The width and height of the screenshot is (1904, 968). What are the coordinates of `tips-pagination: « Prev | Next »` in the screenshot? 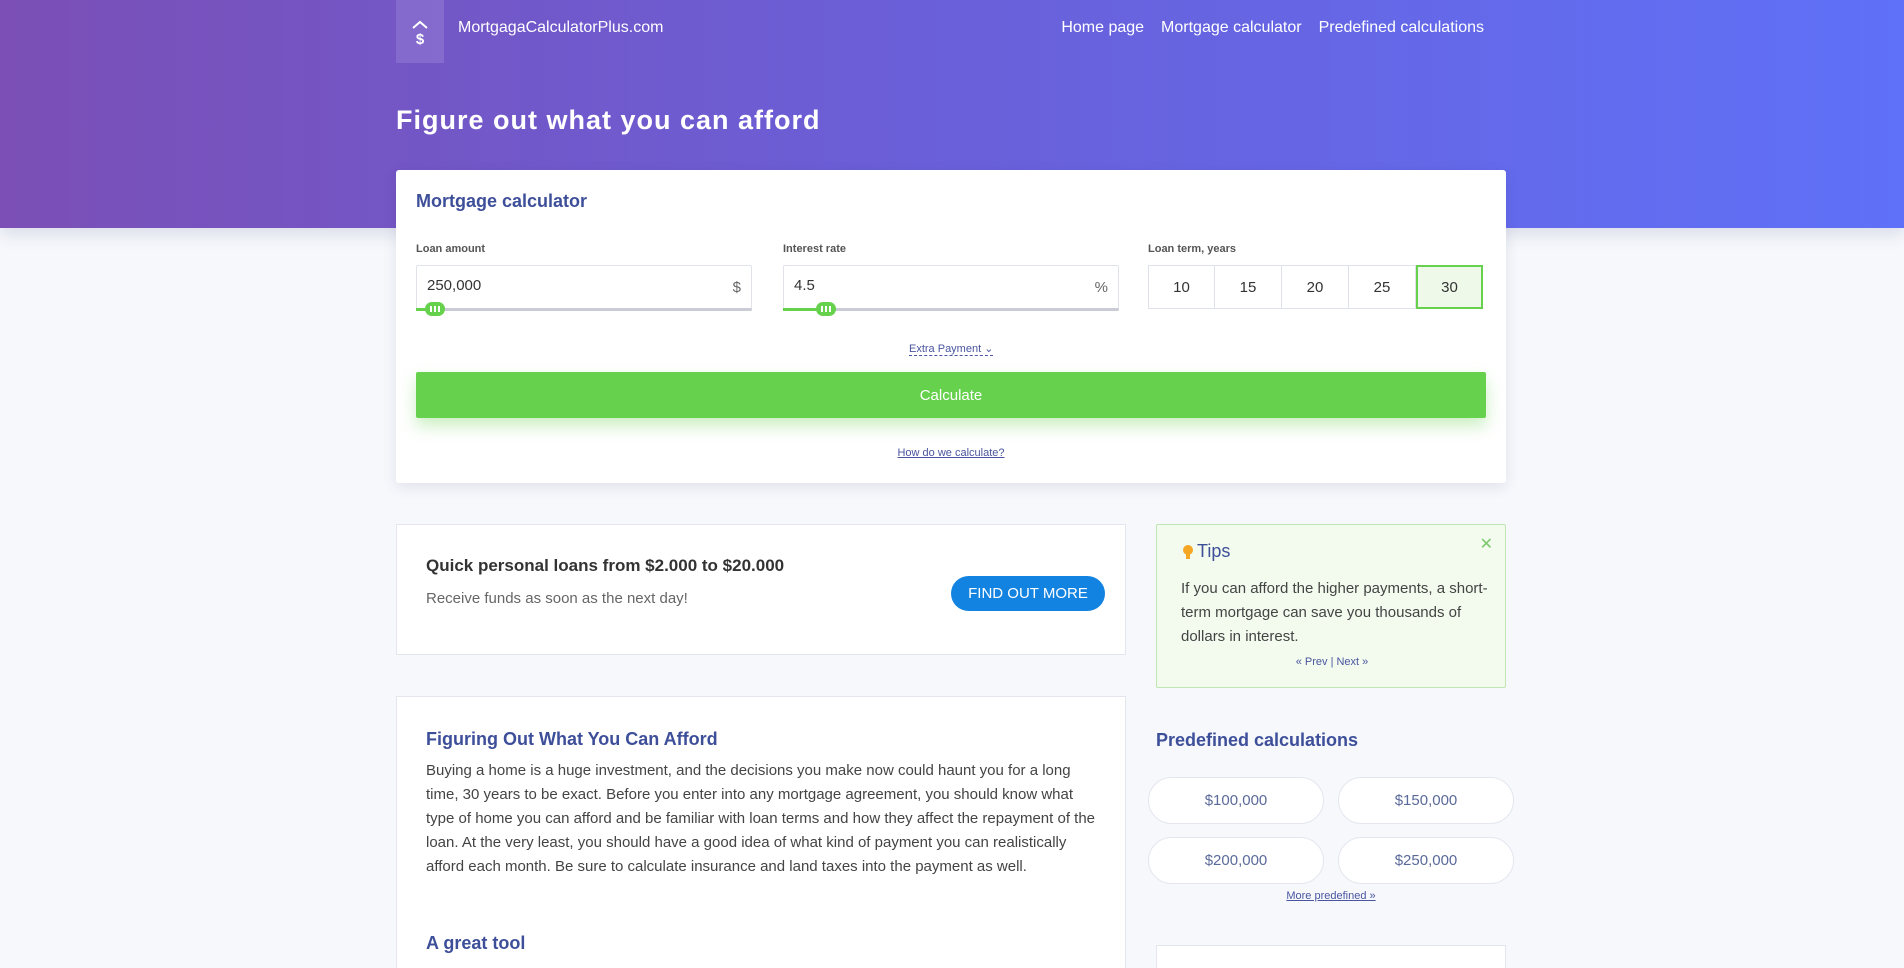 It's located at (1332, 662).